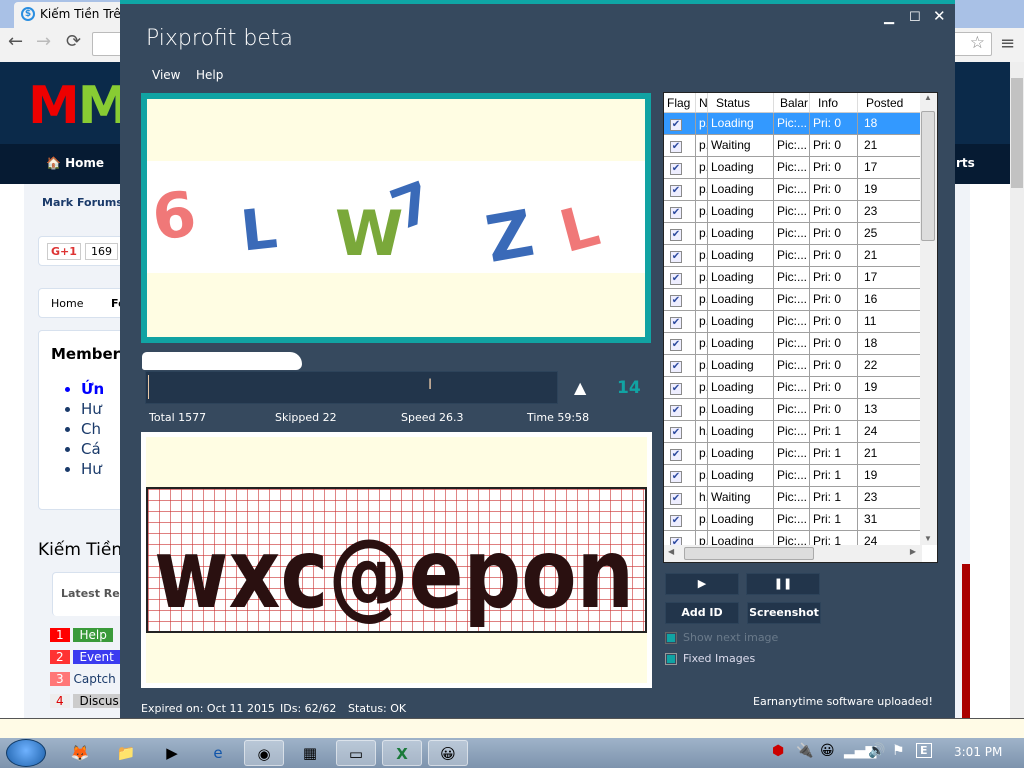 The height and width of the screenshot is (768, 1024). Describe the element at coordinates (92, 389) in the screenshot. I see `member-link: Ứn` at that location.